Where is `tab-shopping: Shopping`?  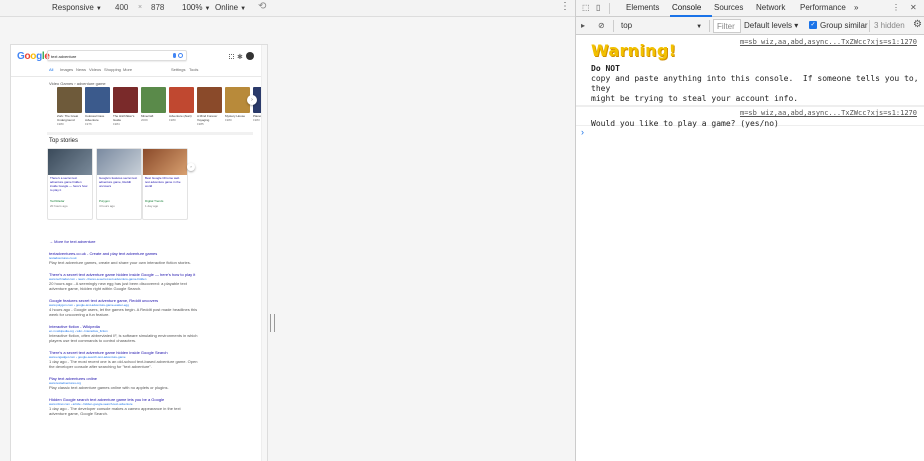
tab-shopping: Shopping is located at coordinates (112, 69).